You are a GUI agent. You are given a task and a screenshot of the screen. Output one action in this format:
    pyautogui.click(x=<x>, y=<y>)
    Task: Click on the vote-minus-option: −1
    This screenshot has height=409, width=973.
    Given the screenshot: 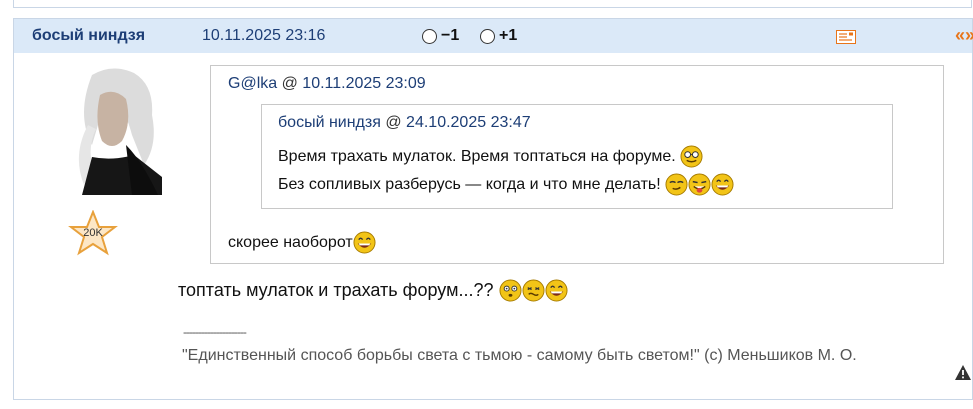 What is the action you would take?
    pyautogui.click(x=440, y=36)
    